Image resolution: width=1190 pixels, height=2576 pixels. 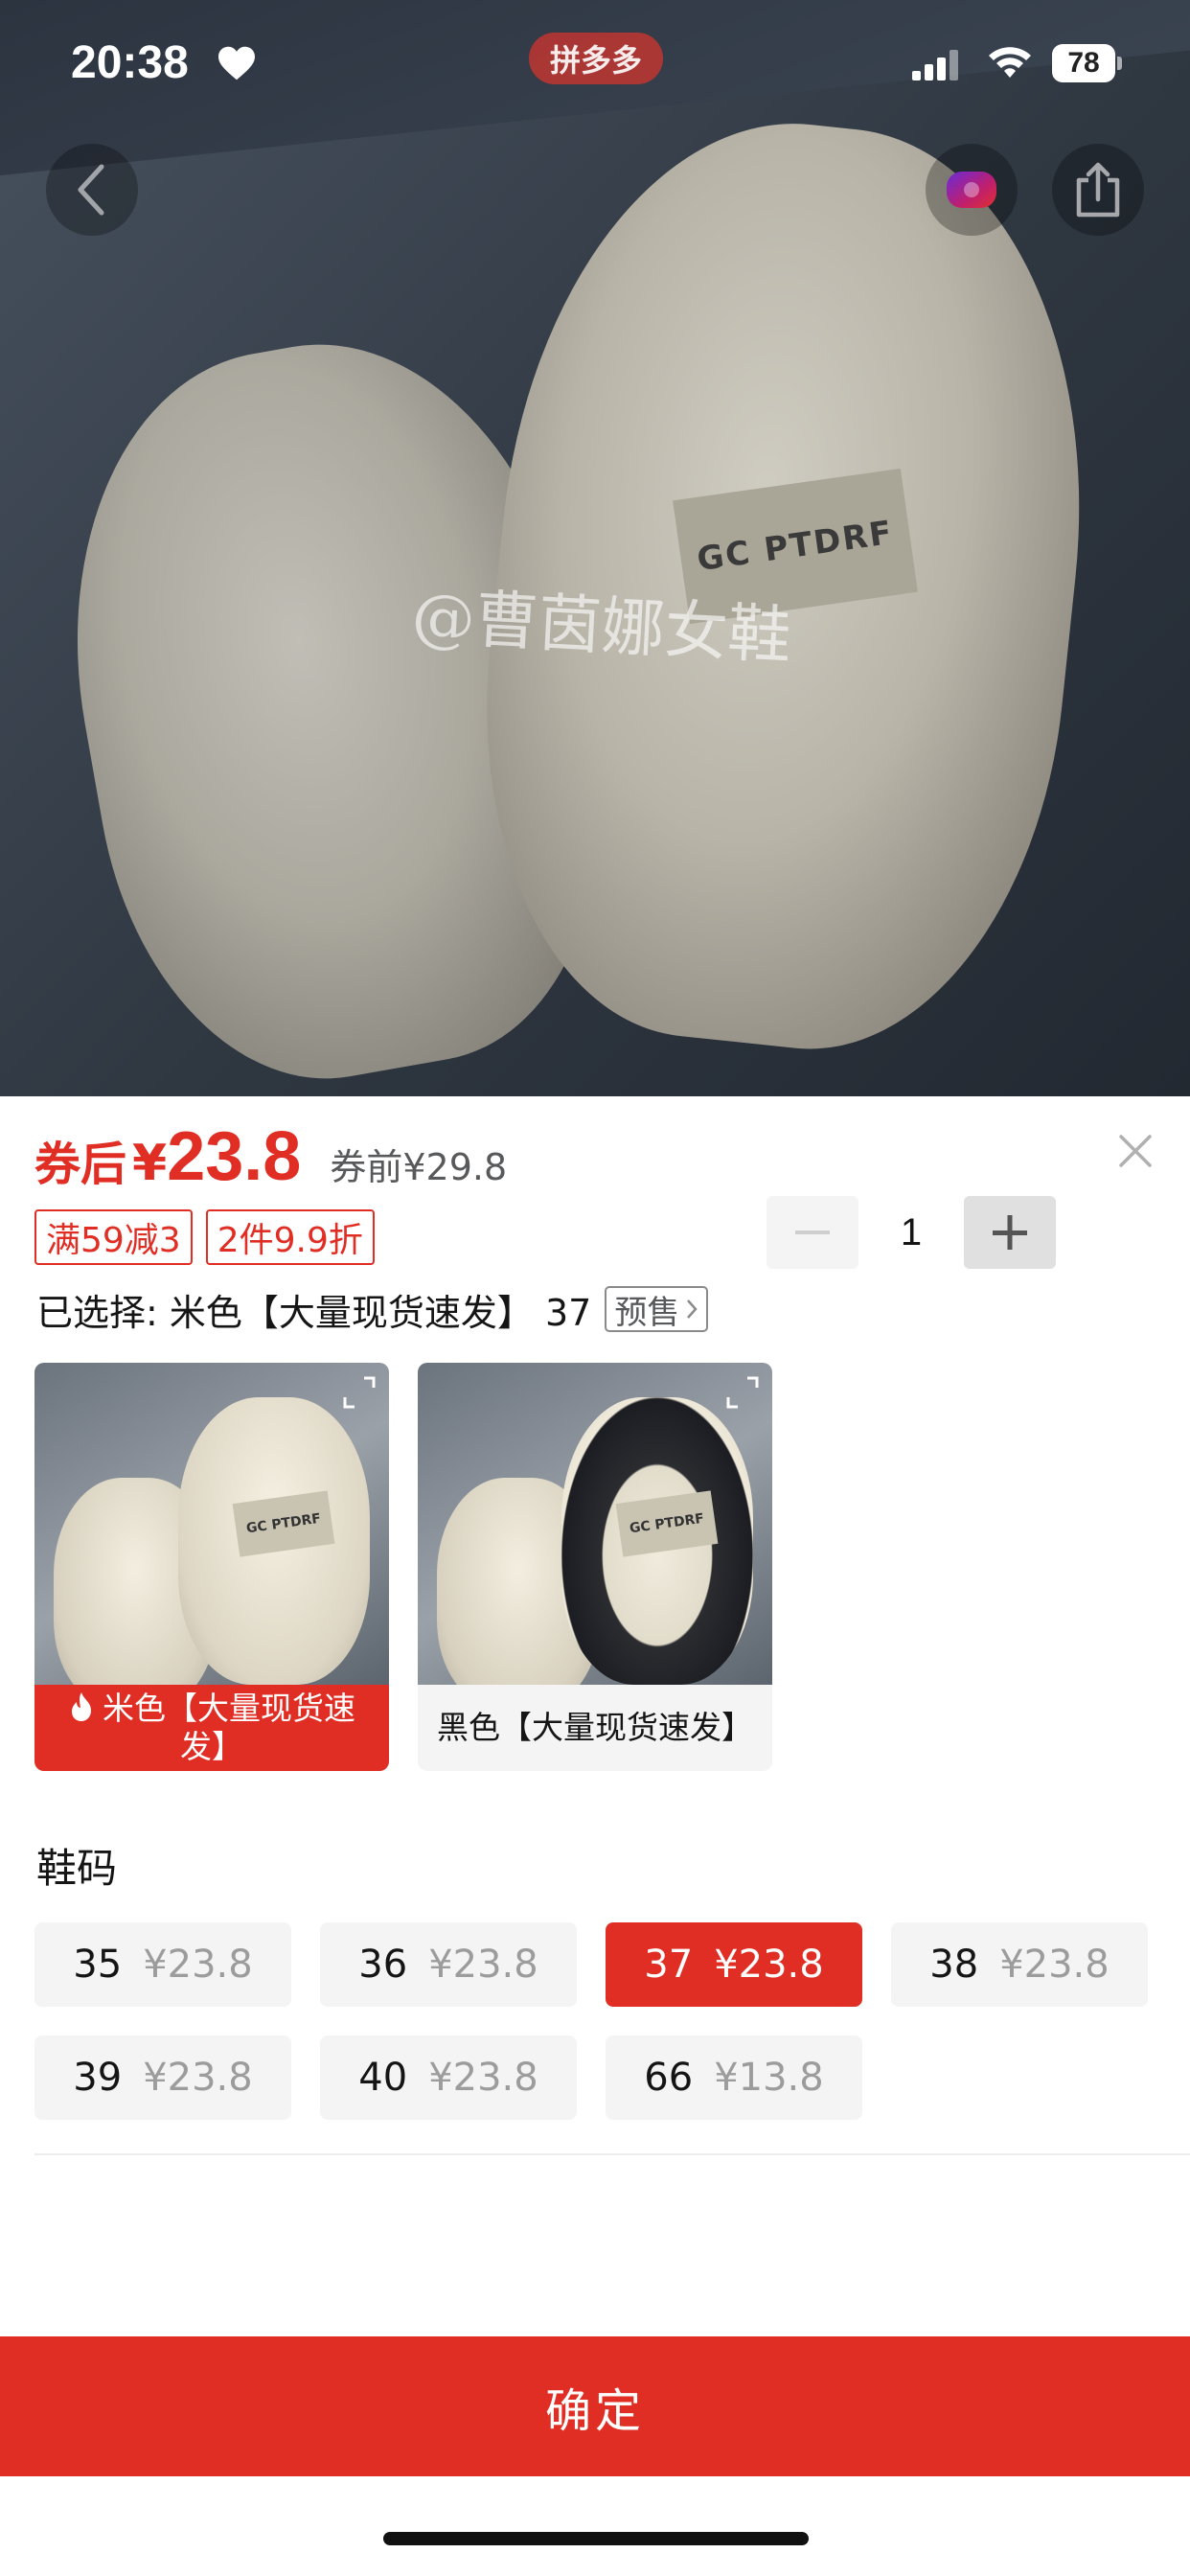 What do you see at coordinates (669, 2078) in the screenshot?
I see `size-number: 66` at bounding box center [669, 2078].